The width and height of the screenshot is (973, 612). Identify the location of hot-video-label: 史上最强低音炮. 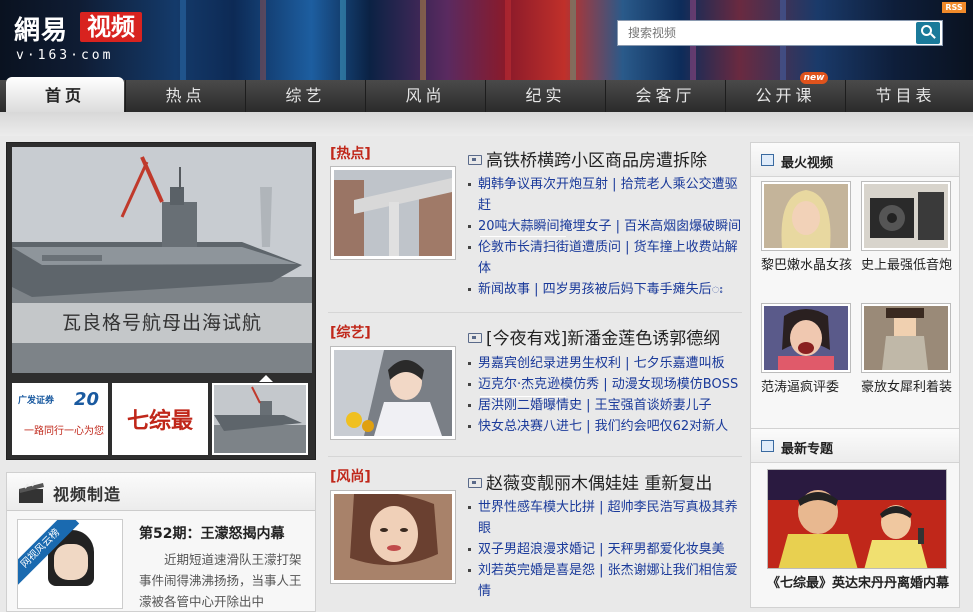
(907, 265).